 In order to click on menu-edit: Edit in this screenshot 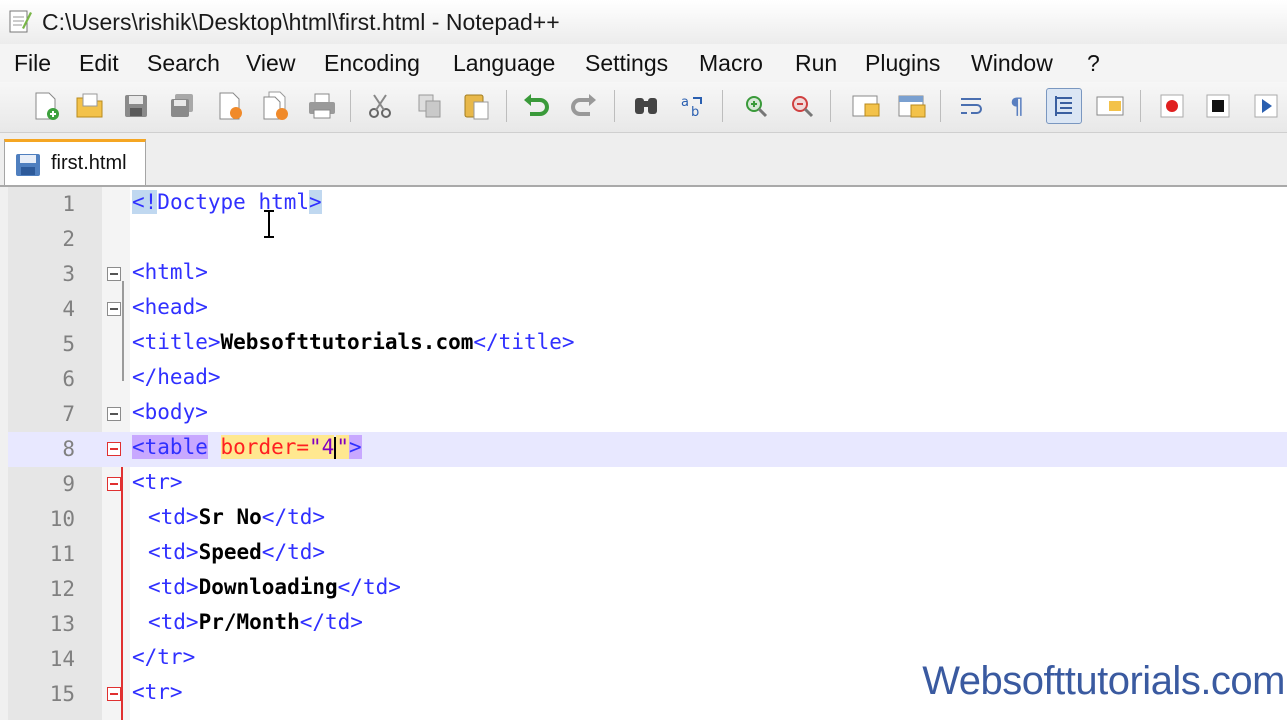, I will do `click(99, 63)`.